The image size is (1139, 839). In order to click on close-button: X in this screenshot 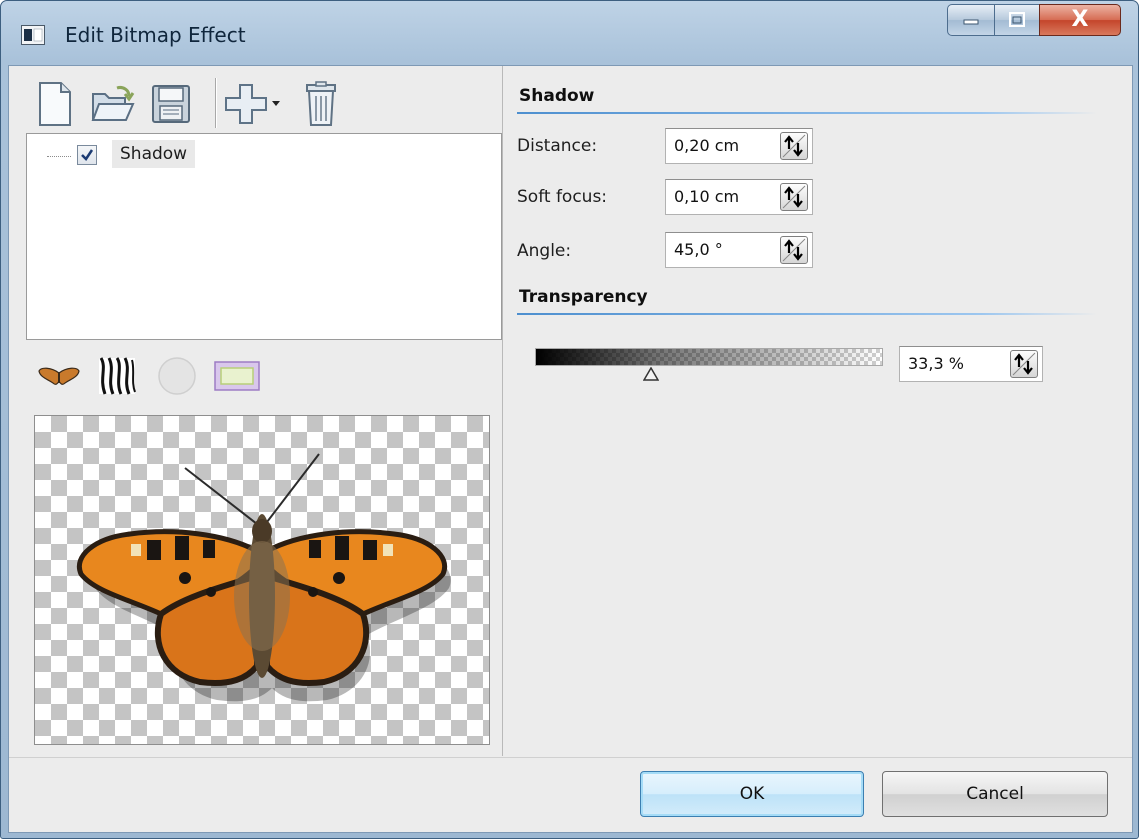, I will do `click(1080, 20)`.